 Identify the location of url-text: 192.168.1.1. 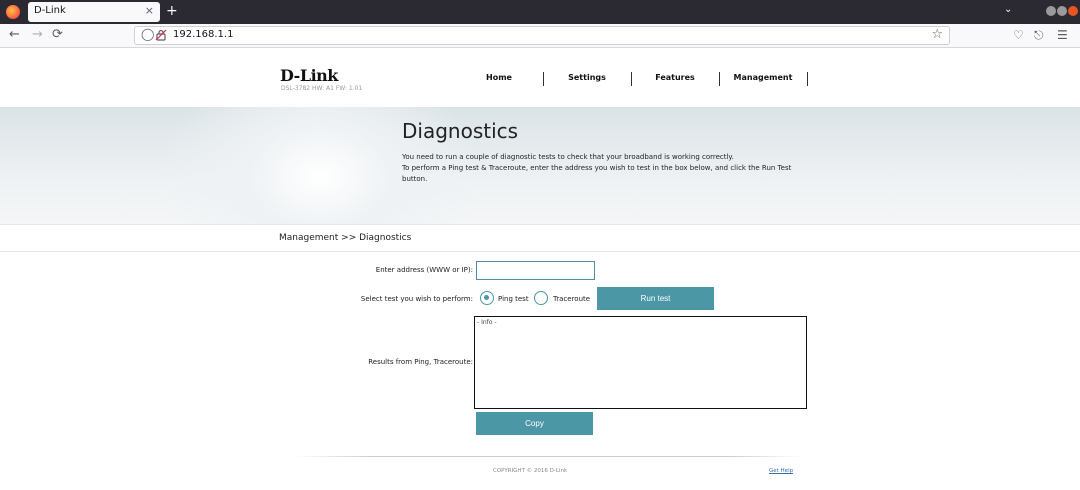
(203, 34).